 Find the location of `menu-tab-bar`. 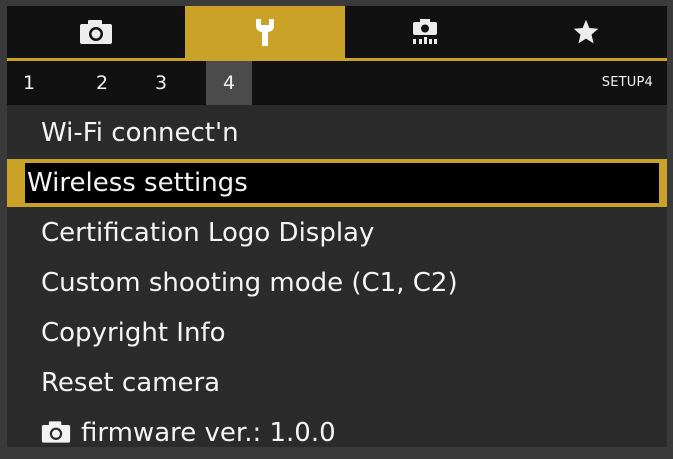

menu-tab-bar is located at coordinates (337, 32).